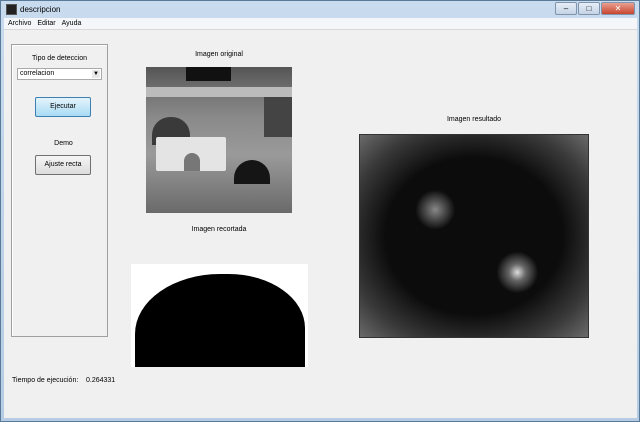 The width and height of the screenshot is (640, 422). What do you see at coordinates (63, 143) in the screenshot?
I see `demo-label: Demo` at bounding box center [63, 143].